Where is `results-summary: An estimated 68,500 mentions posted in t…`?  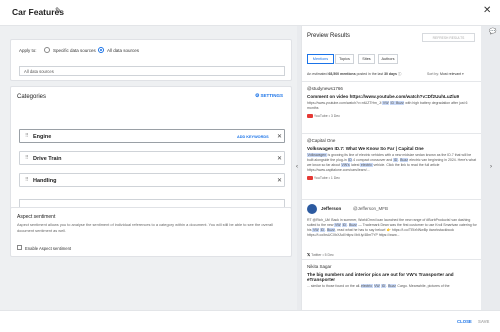
results-summary: An estimated 68,500 mentions posted in t… is located at coordinates (354, 74).